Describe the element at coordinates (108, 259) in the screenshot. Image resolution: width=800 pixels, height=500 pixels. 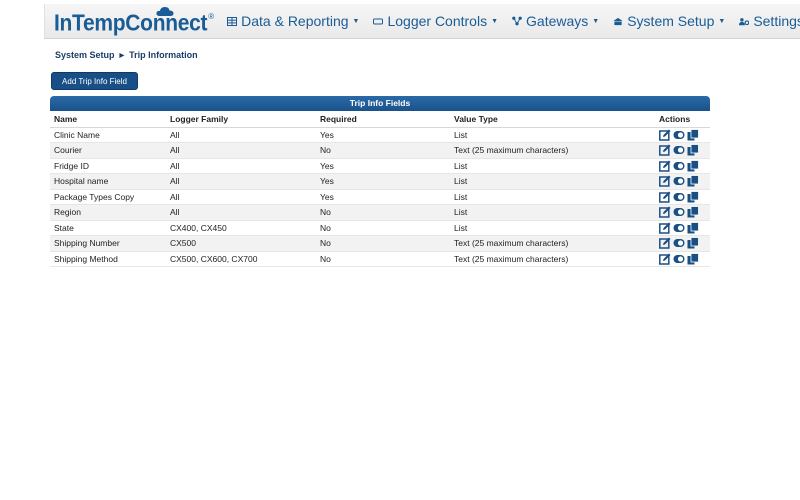
I see `cell-name: Shipping Method` at that location.